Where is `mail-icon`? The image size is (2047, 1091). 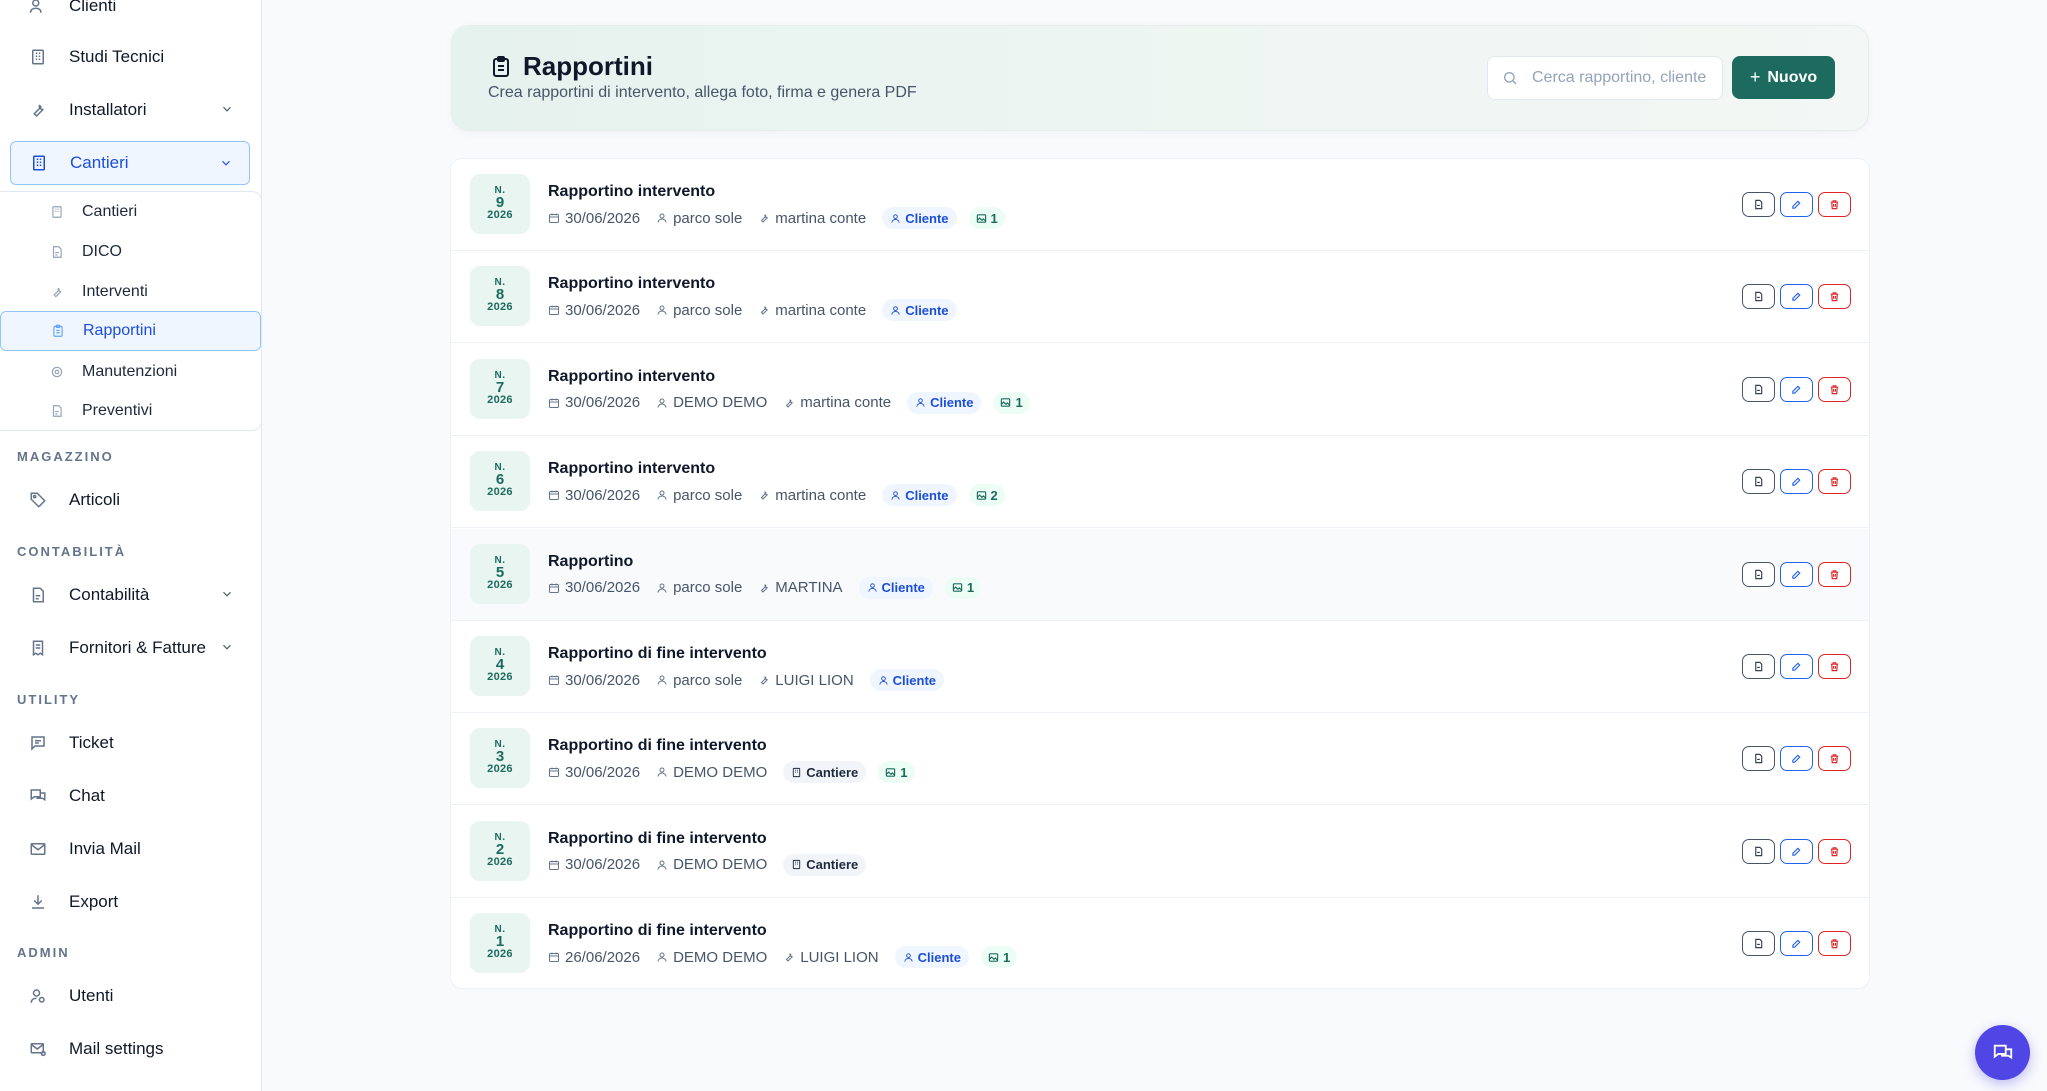
mail-icon is located at coordinates (38, 849).